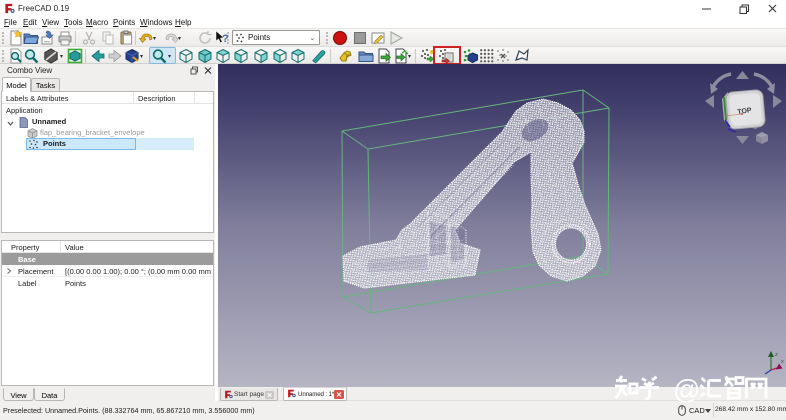 Image resolution: width=786 pixels, height=420 pixels. I want to click on svg-text: z, so click(776, 355).